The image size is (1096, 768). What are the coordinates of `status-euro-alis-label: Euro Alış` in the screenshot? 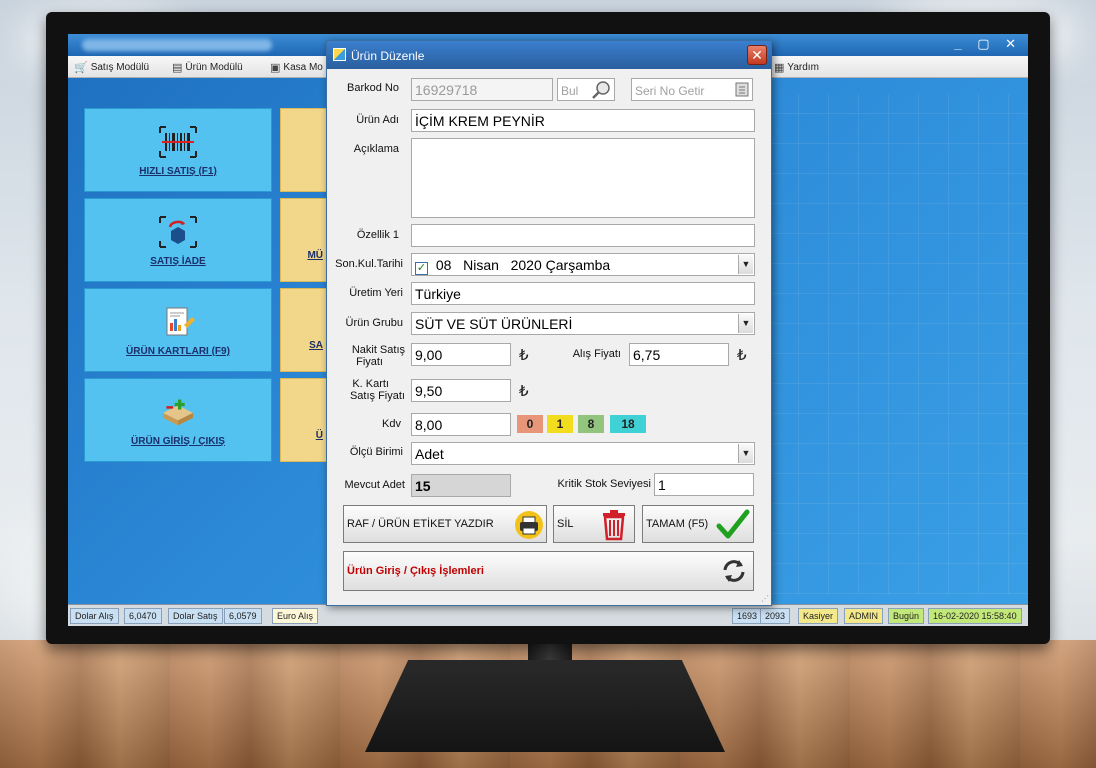 It's located at (295, 616).